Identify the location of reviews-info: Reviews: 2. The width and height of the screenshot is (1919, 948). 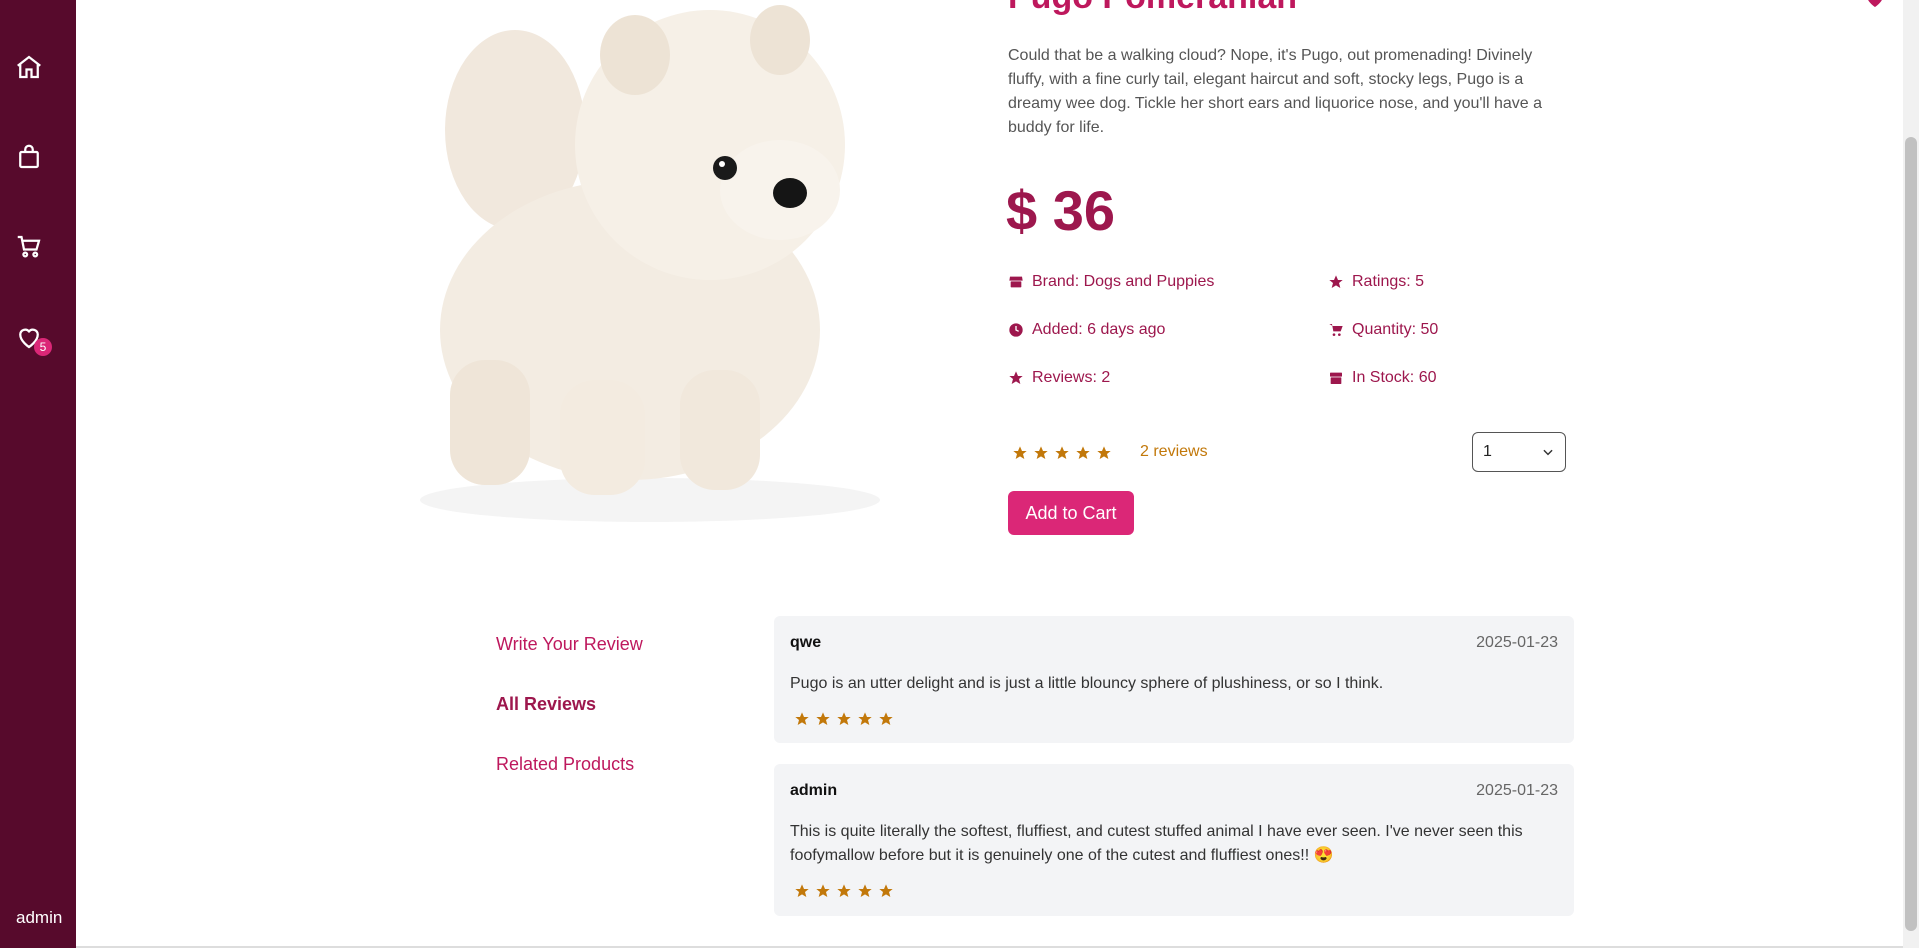
(1059, 378).